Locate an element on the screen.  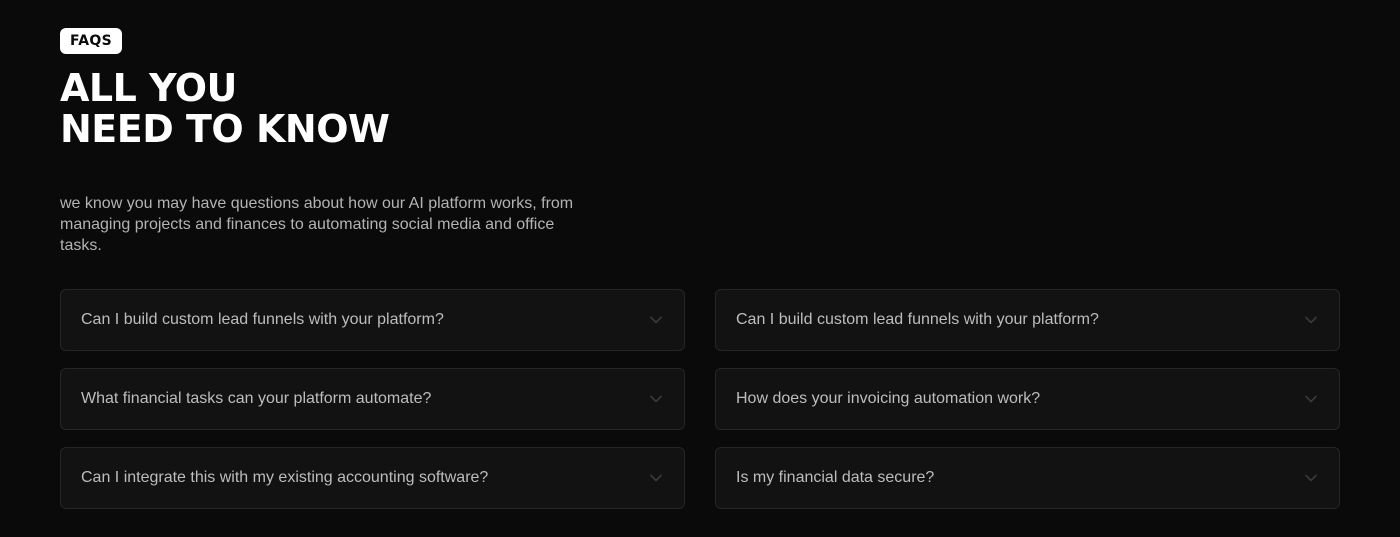
faq-question: How does your invoicing automation work? is located at coordinates (888, 398).